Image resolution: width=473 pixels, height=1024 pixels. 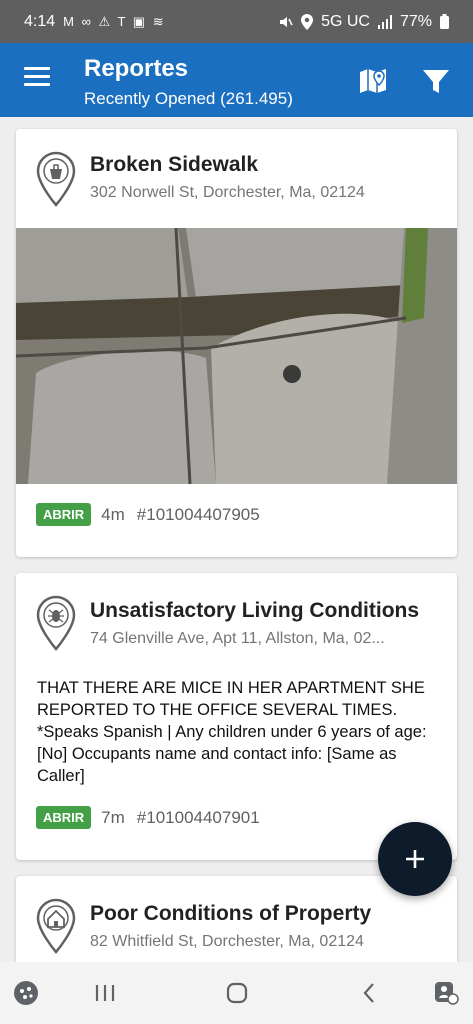 What do you see at coordinates (286, 21) in the screenshot?
I see `mute-icon` at bounding box center [286, 21].